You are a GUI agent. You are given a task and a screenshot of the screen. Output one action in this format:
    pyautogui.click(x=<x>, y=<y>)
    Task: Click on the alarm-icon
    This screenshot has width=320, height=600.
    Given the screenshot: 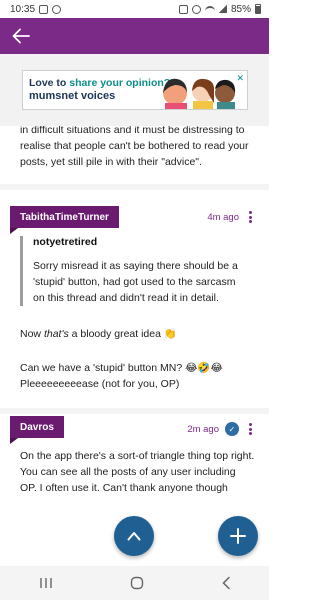 What is the action you would take?
    pyautogui.click(x=183, y=9)
    